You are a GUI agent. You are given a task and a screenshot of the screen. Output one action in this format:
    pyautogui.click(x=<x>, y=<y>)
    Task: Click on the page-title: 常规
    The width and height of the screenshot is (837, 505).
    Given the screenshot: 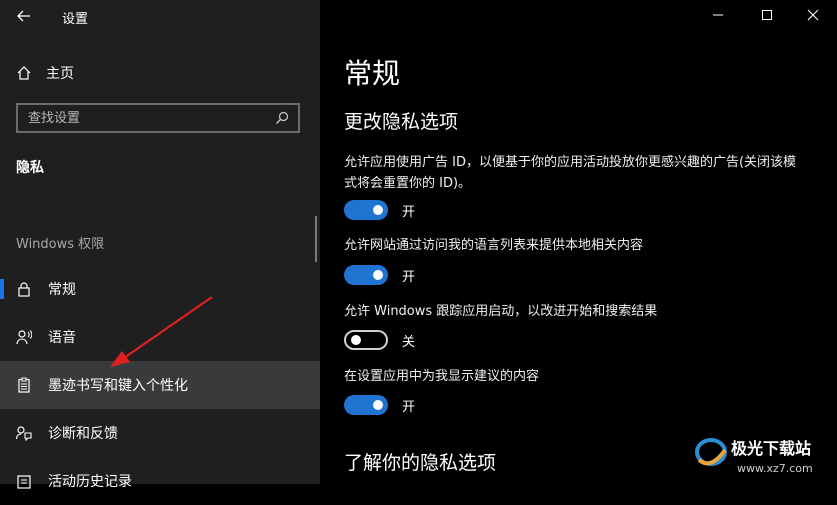 What is the action you would take?
    pyautogui.click(x=372, y=73)
    